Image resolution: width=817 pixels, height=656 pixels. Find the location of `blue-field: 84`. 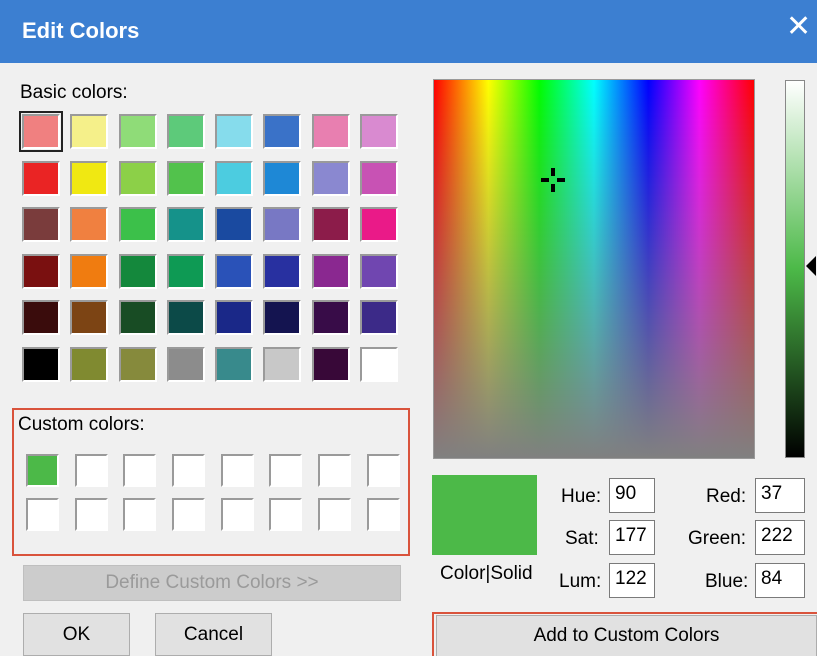

blue-field: 84 is located at coordinates (780, 580).